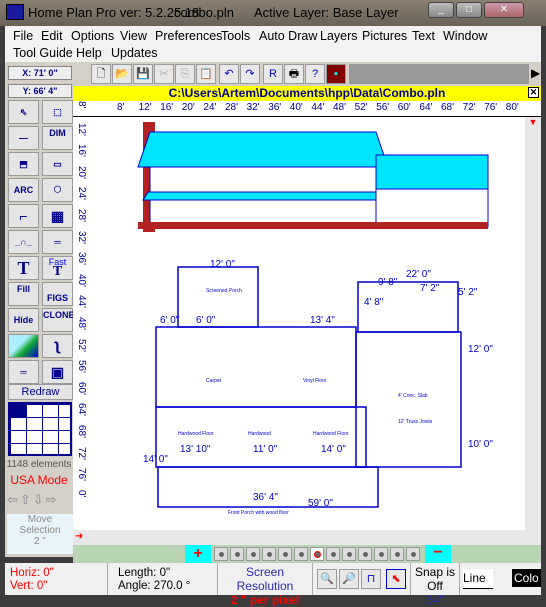 The height and width of the screenshot is (607, 546). What do you see at coordinates (57, 216) in the screenshot?
I see `cabinet-tool: ▦` at bounding box center [57, 216].